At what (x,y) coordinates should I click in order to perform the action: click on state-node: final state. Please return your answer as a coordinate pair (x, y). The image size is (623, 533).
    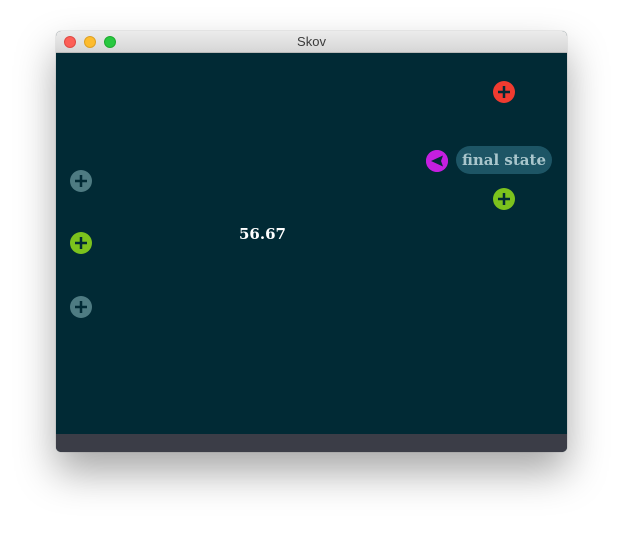
    Looking at the image, I should click on (504, 160).